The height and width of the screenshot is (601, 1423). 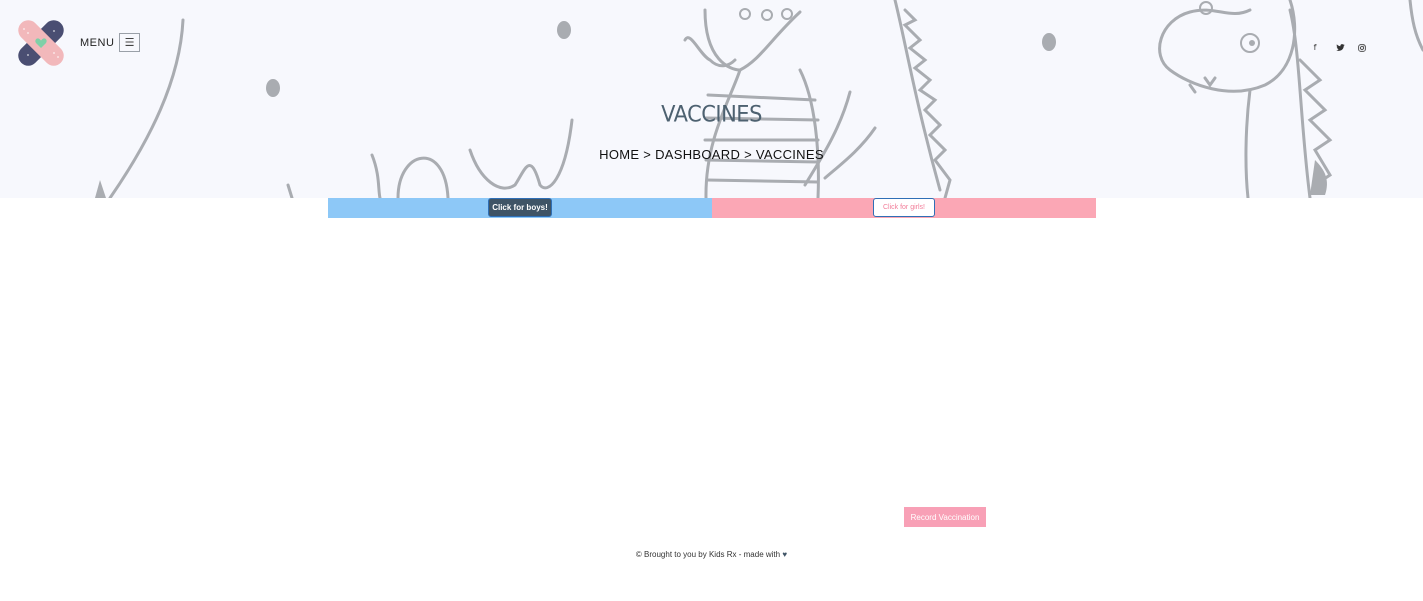 I want to click on girls-button: Click for girls!, so click(x=904, y=207).